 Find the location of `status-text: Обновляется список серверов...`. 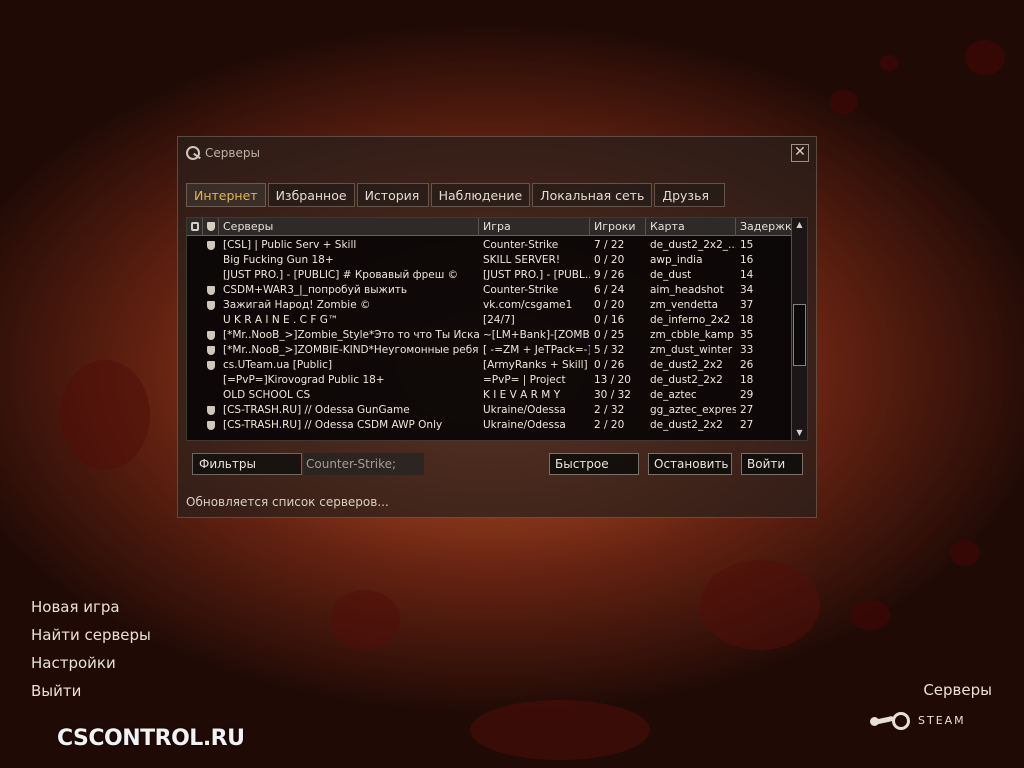

status-text: Обновляется список серверов... is located at coordinates (287, 502).